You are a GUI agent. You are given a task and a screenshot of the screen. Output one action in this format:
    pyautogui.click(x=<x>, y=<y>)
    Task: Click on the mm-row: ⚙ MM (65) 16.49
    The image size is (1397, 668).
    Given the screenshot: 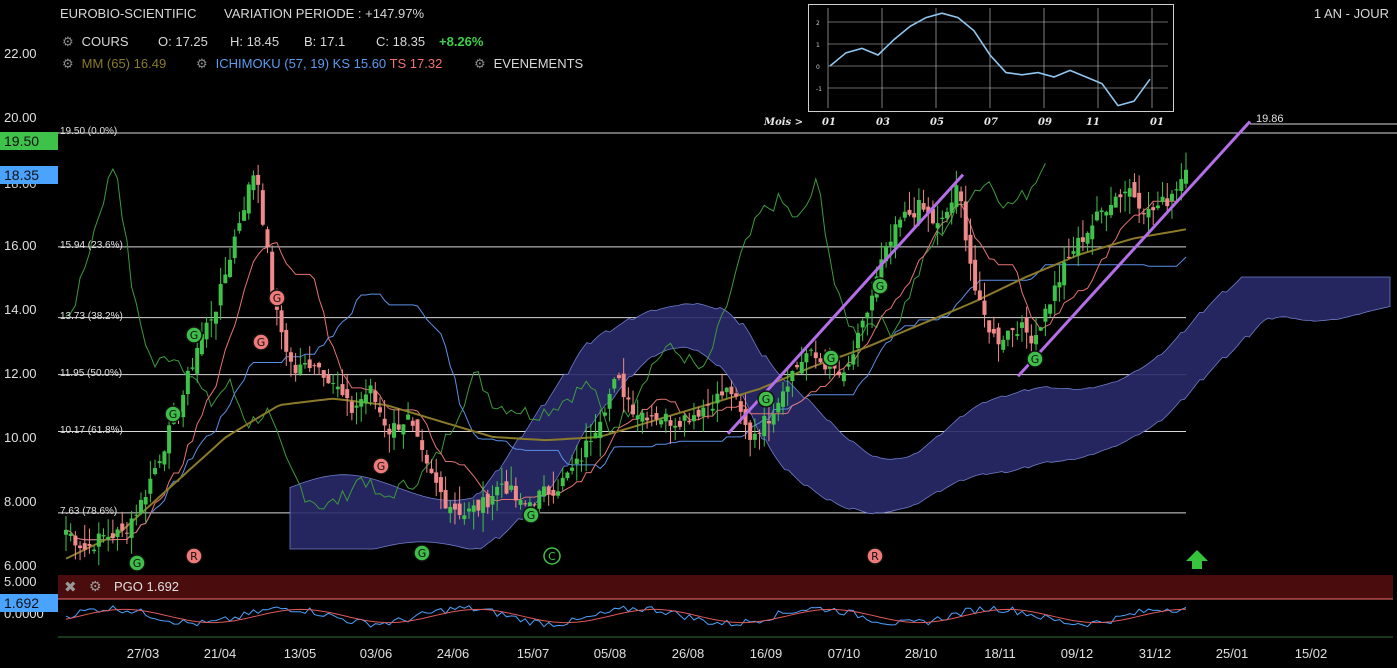 What is the action you would take?
    pyautogui.click(x=114, y=64)
    